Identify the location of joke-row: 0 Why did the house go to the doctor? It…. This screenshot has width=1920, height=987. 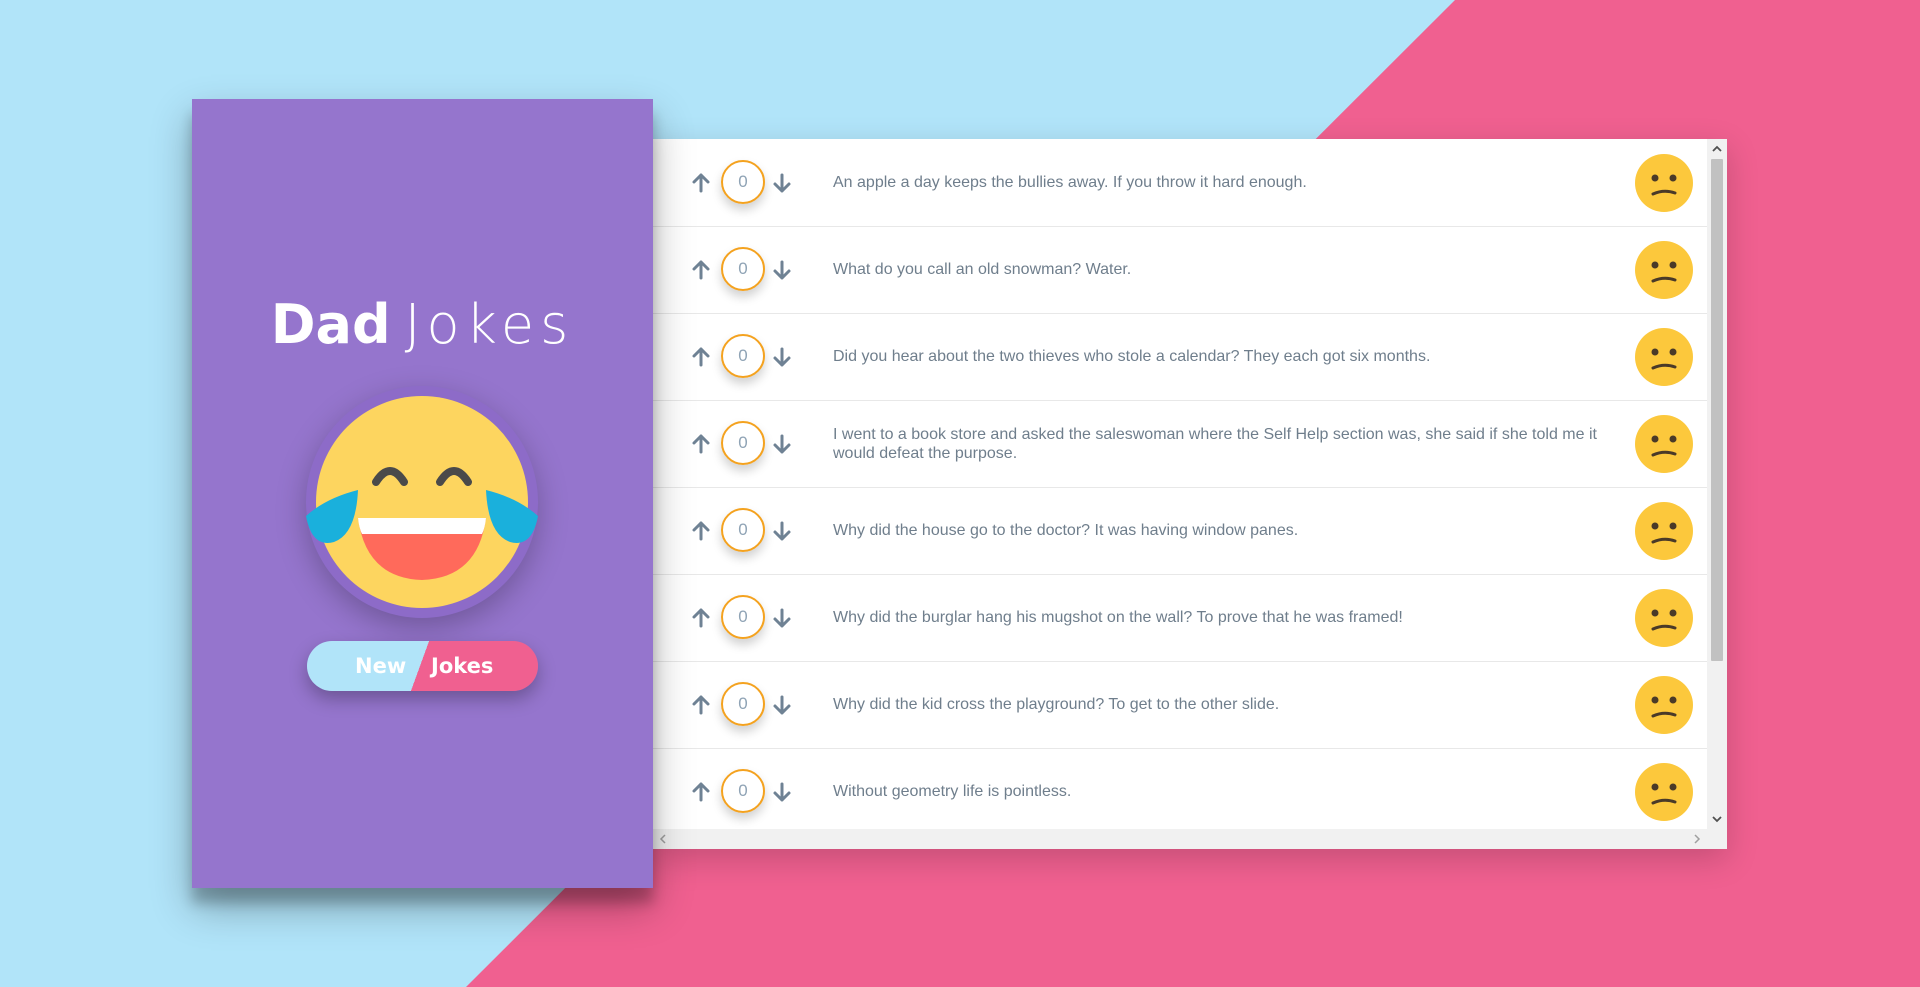
(1180, 531).